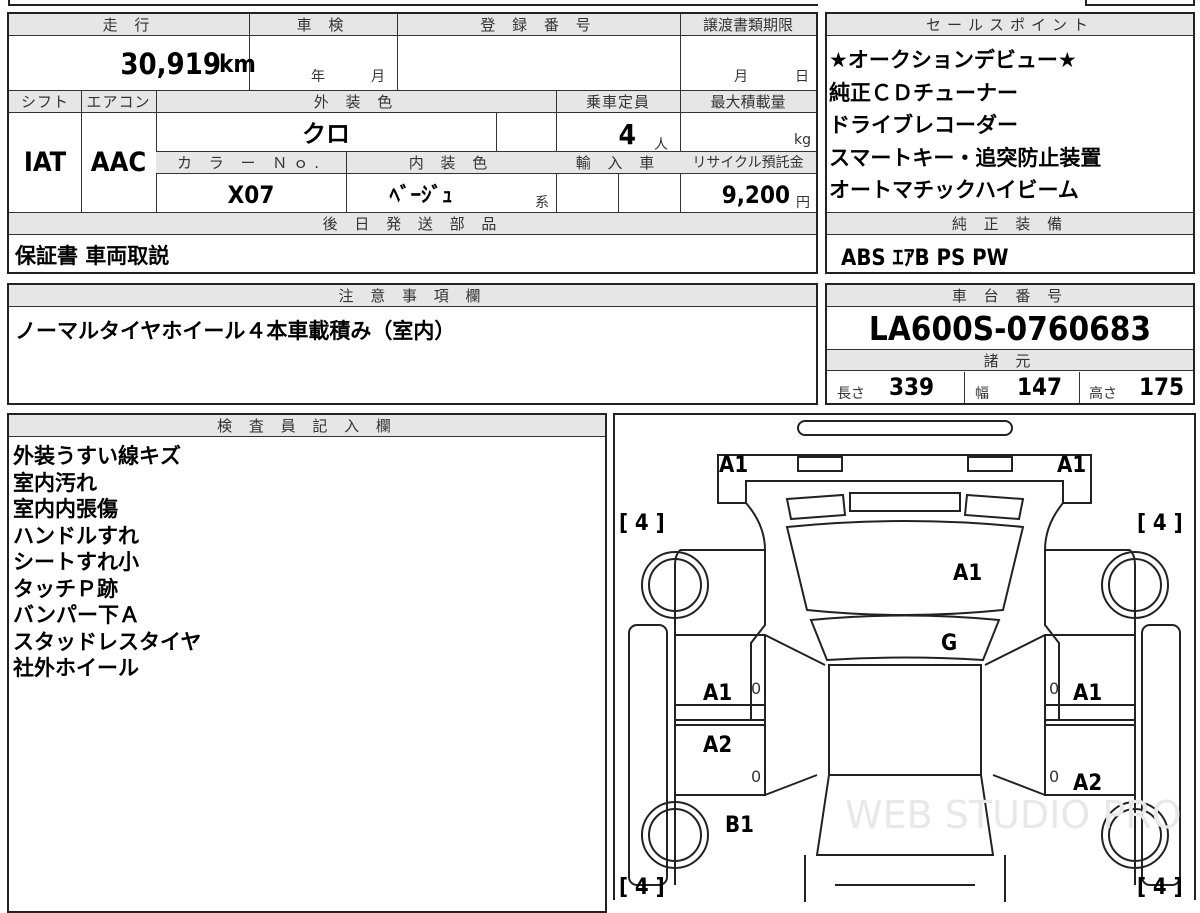 The width and height of the screenshot is (1200, 913). What do you see at coordinates (412, 344) in the screenshot?
I see `notes-box: 注 意 事 項 欄 ノーマルタイヤホイール４本車載積み（室内）` at bounding box center [412, 344].